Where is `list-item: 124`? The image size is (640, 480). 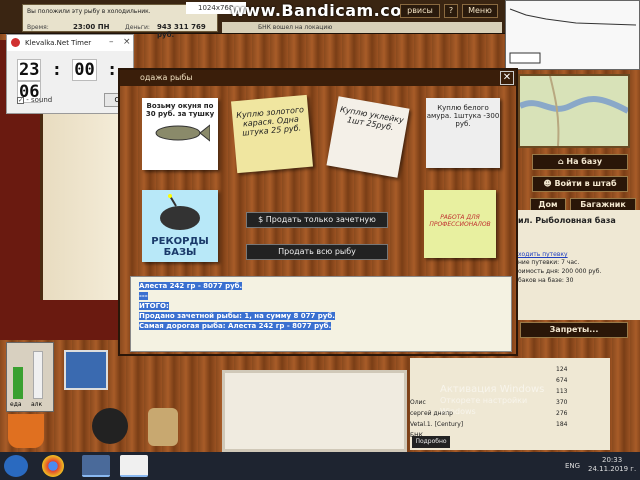 list-item: 124 is located at coordinates (510, 369).